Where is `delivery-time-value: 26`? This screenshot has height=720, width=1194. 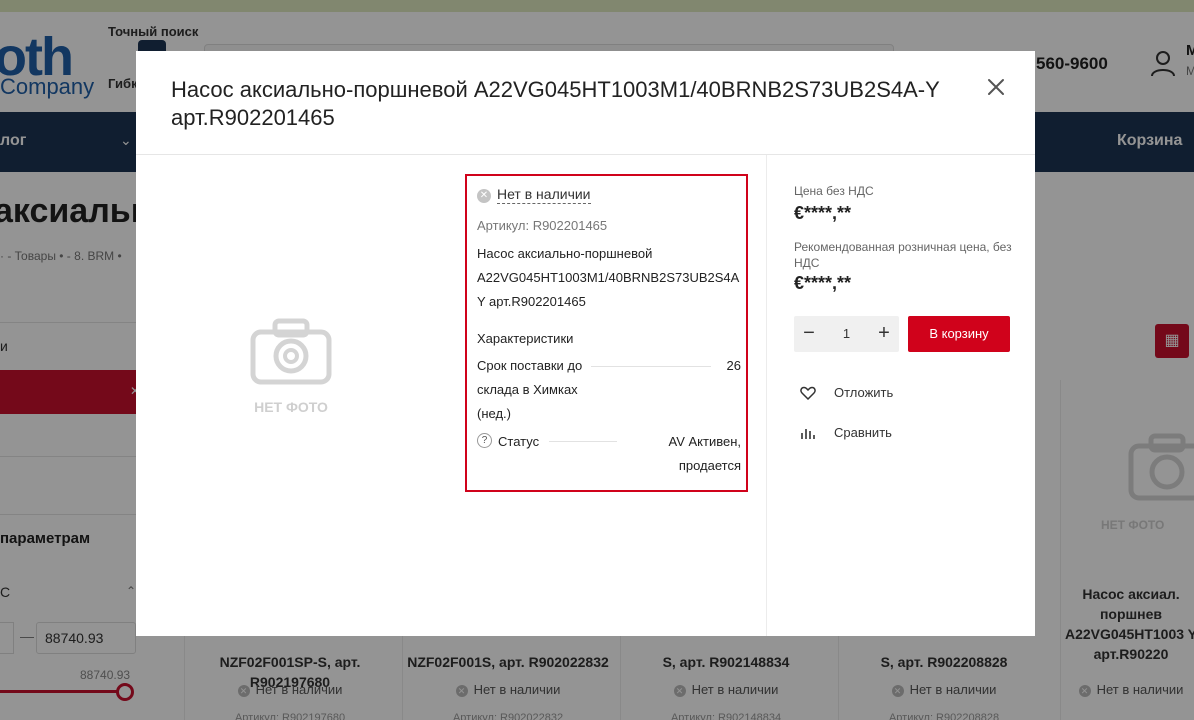 delivery-time-value: 26 is located at coordinates (733, 365).